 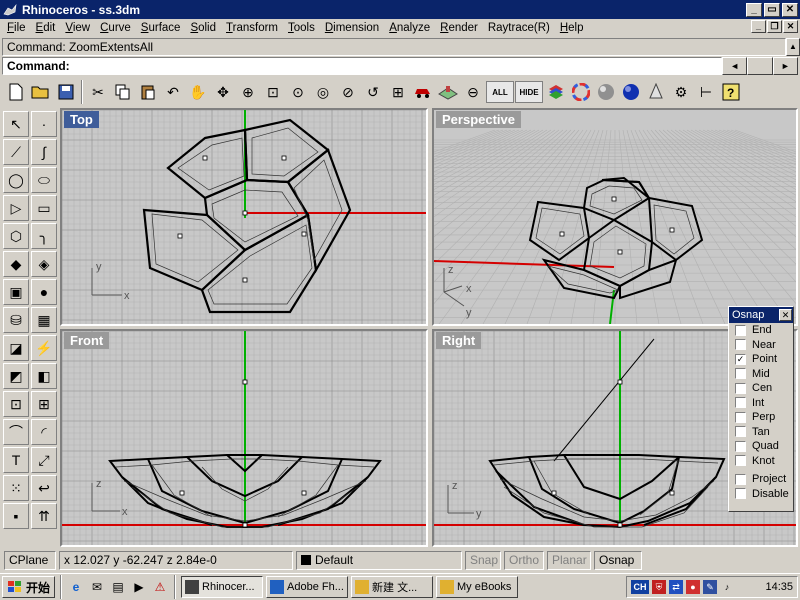 I want to click on osnap-option-near: Near, so click(x=761, y=345).